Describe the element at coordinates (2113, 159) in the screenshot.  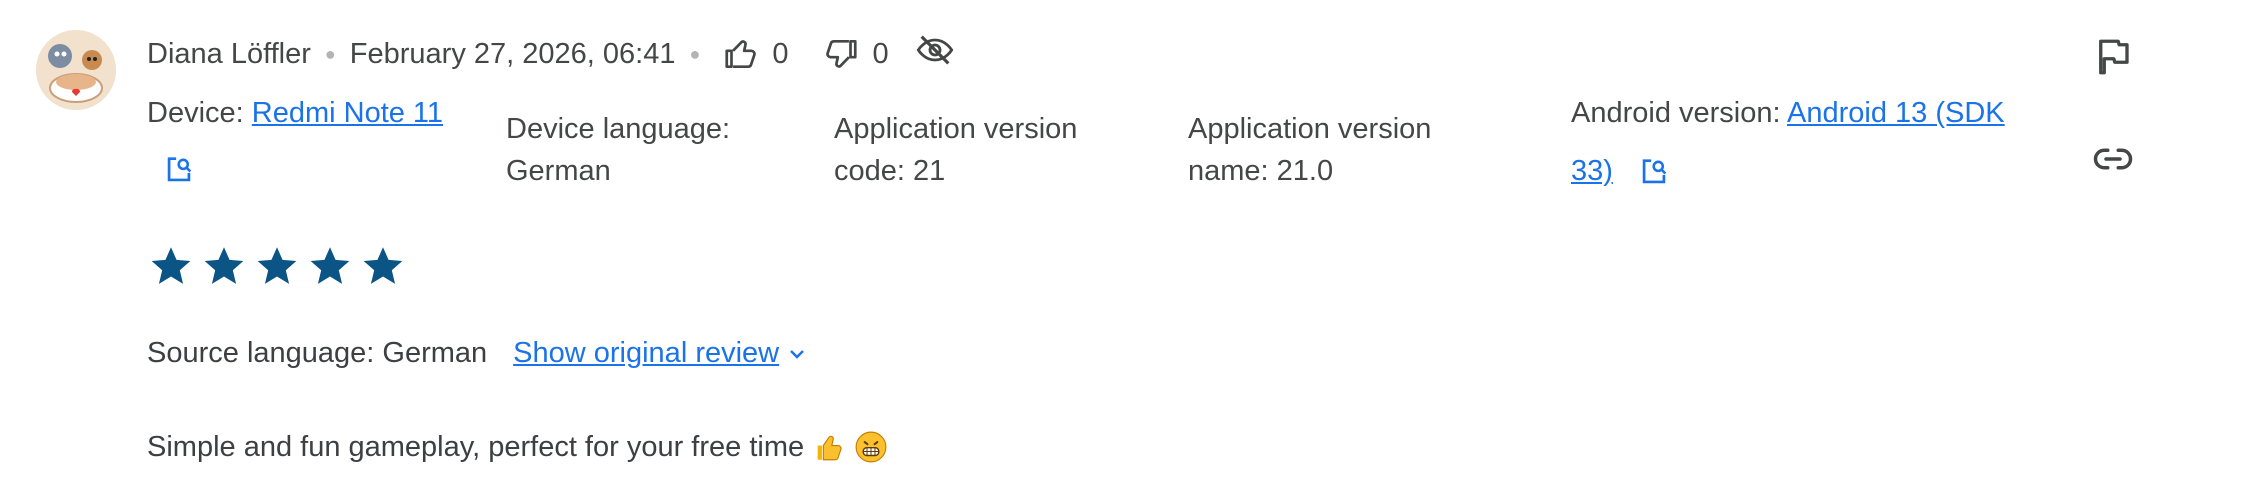
I see `link-icon` at that location.